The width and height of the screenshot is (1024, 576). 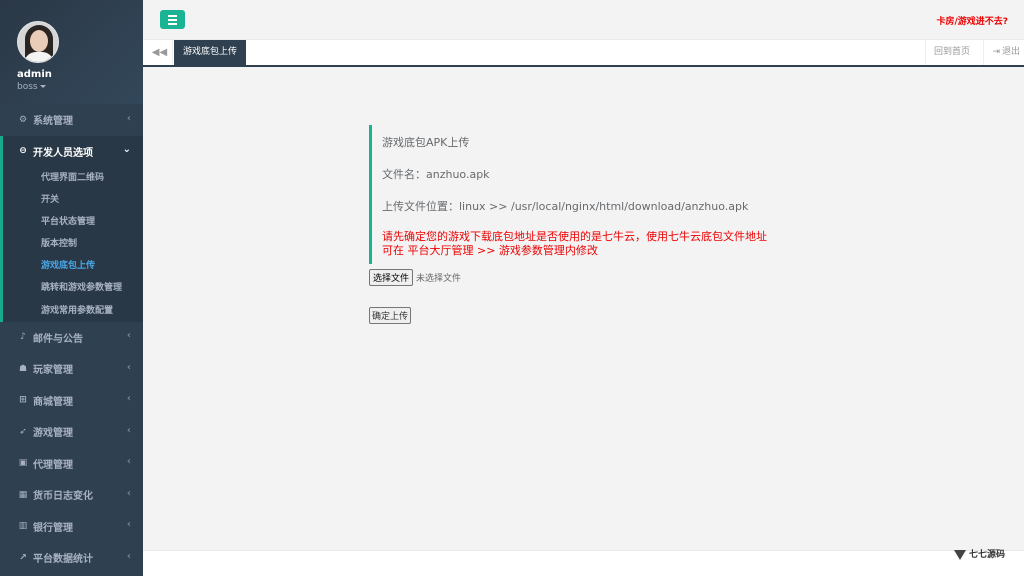 What do you see at coordinates (73, 200) in the screenshot?
I see `submenu-item-switch: 开关` at bounding box center [73, 200].